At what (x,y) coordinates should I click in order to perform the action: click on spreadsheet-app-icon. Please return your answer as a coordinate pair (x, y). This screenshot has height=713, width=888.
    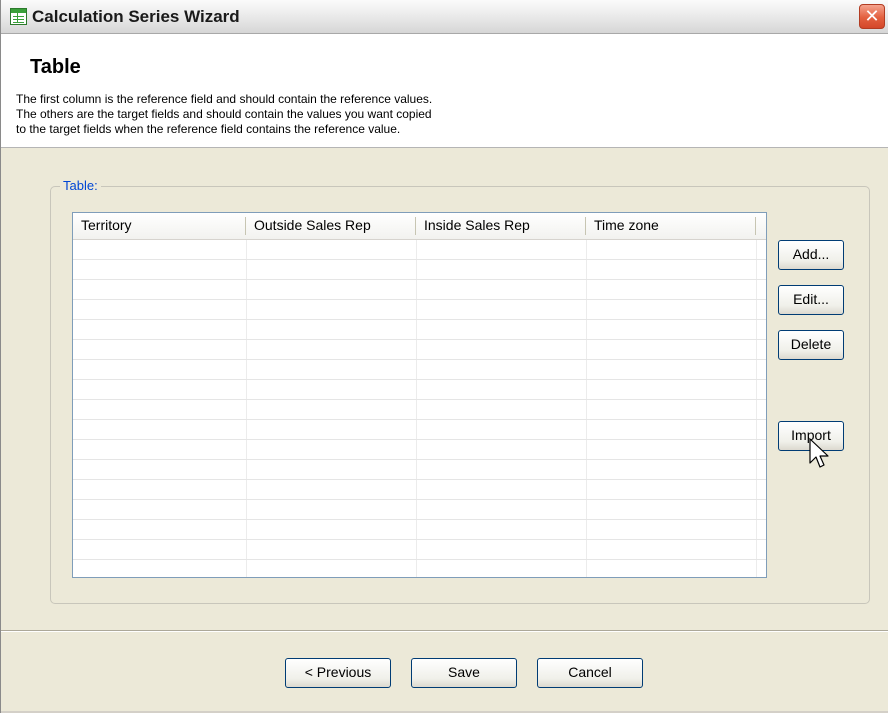
    Looking at the image, I should click on (18, 16).